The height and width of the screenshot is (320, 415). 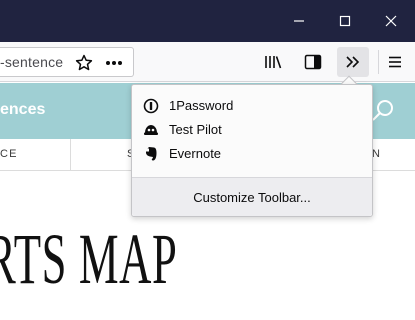 I want to click on nav-item: N, so click(x=376, y=154).